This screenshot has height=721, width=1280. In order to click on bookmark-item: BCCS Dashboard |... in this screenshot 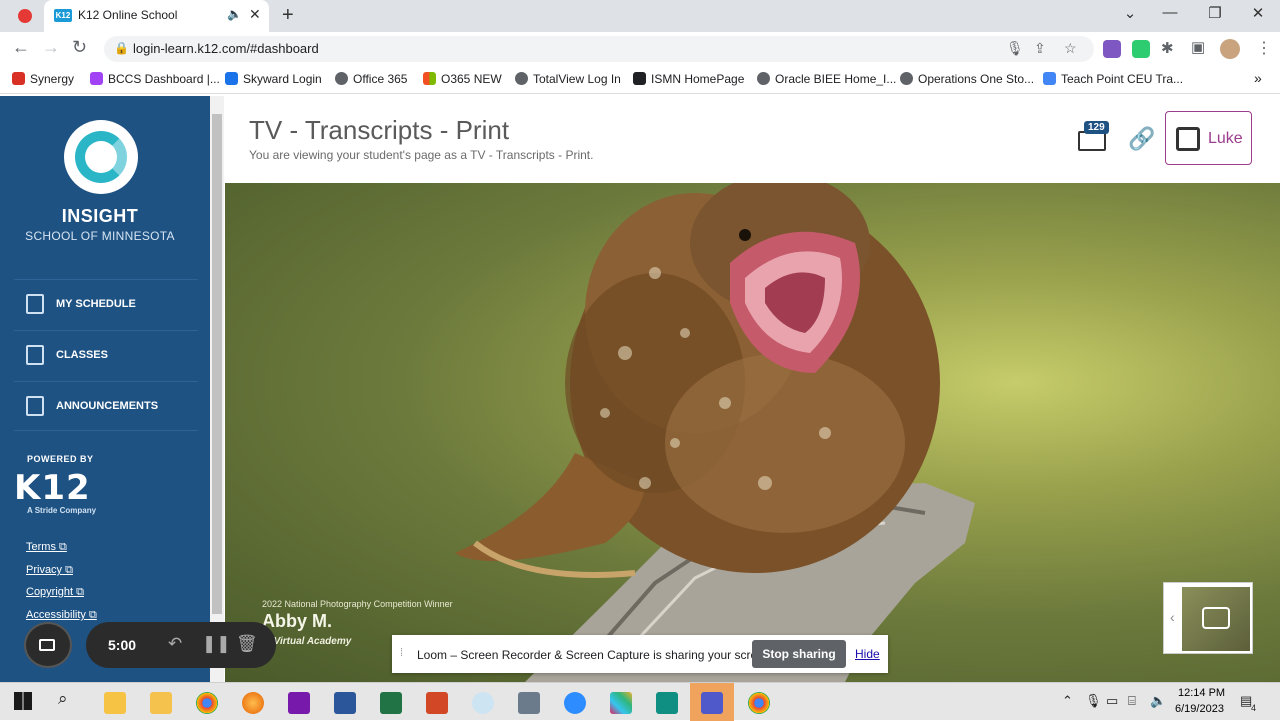, I will do `click(155, 79)`.